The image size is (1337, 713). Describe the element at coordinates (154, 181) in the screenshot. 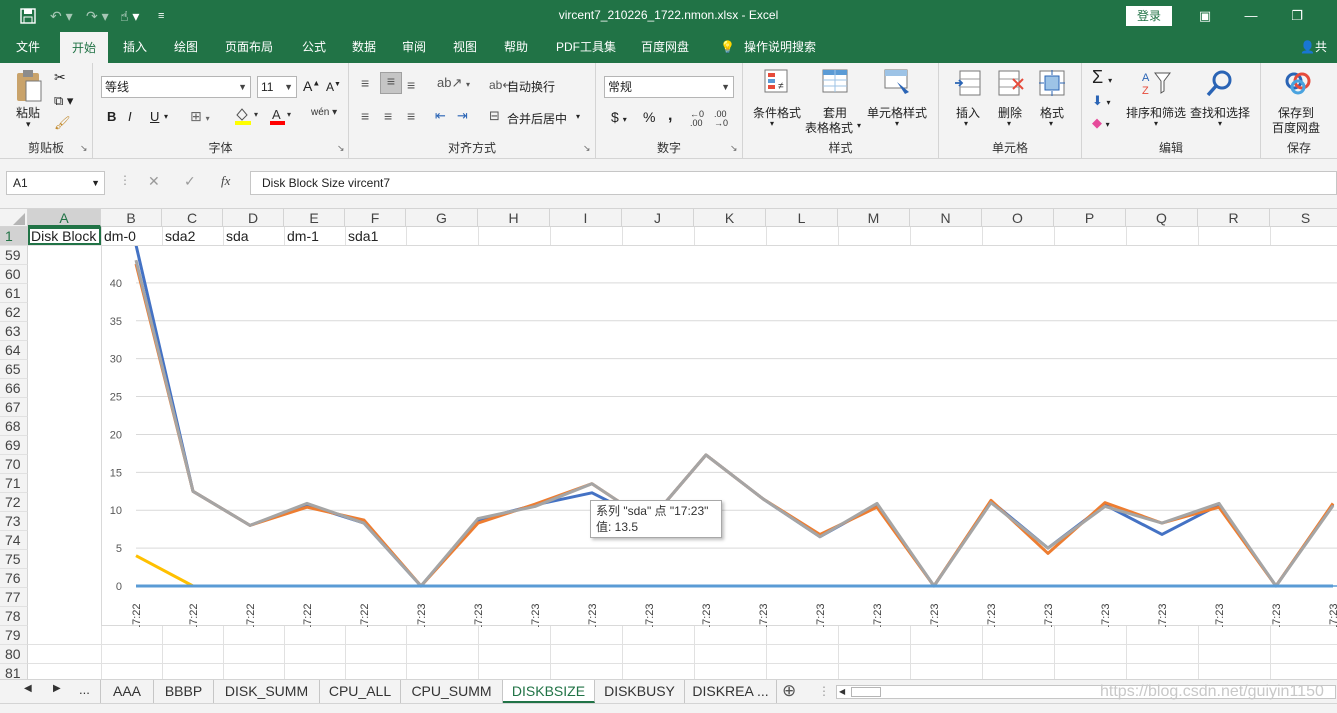

I see `cancel-icon: ✕` at that location.